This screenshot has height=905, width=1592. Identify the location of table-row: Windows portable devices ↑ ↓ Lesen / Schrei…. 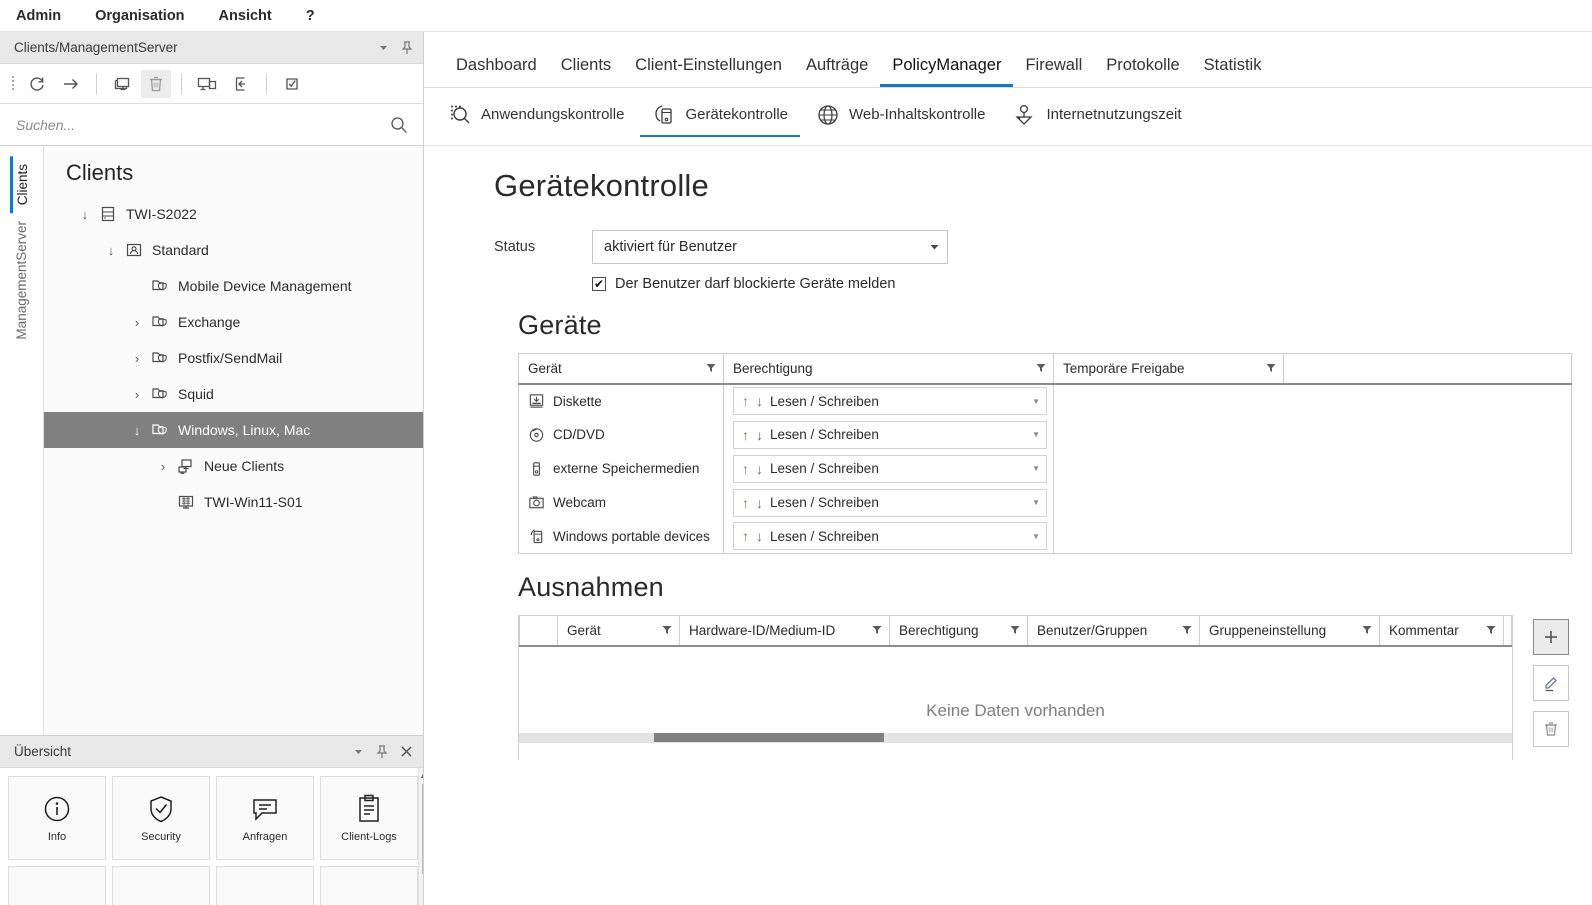
(1045, 536).